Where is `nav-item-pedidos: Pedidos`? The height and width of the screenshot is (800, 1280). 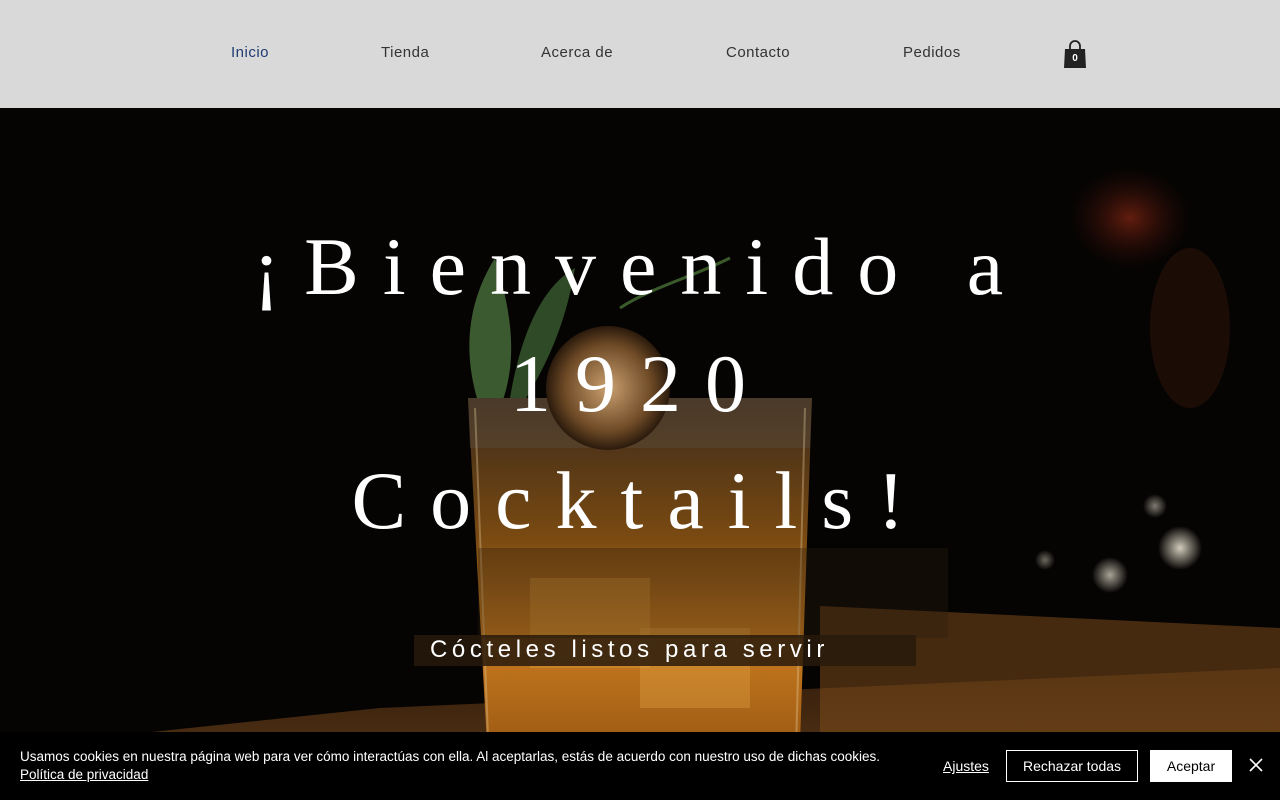
nav-item-pedidos: Pedidos is located at coordinates (932, 53).